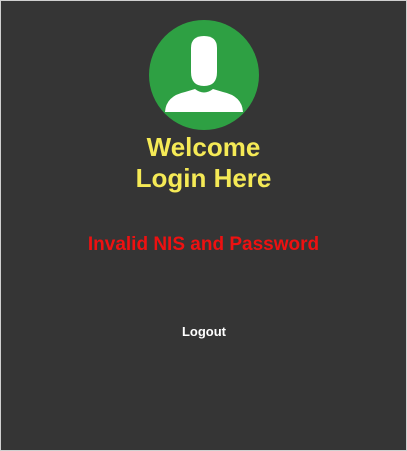 This screenshot has width=407, height=451. What do you see at coordinates (203, 244) in the screenshot?
I see `error-message: Invalid NIS and Password` at bounding box center [203, 244].